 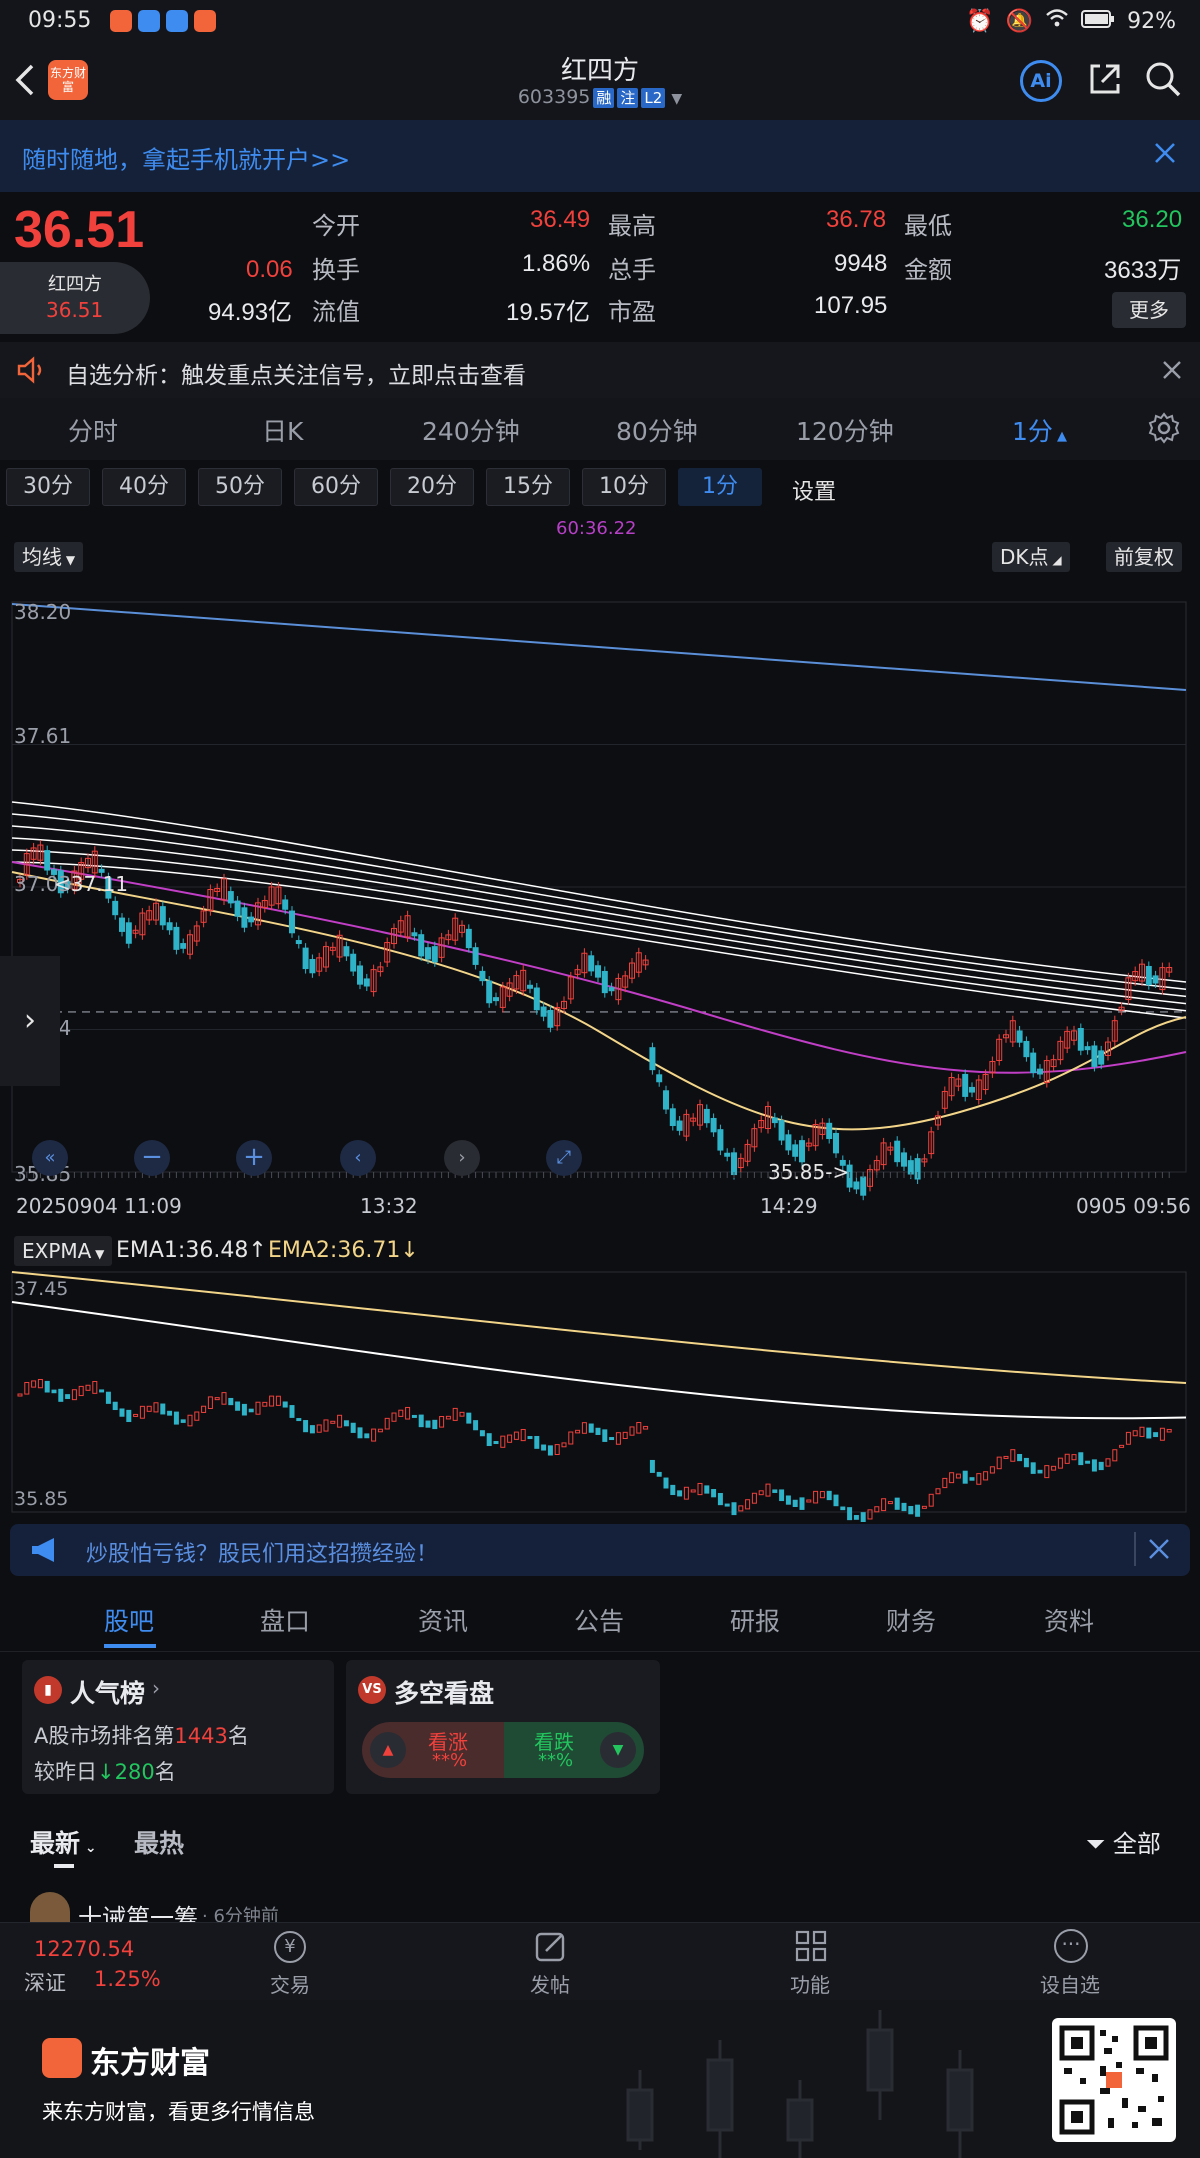 What do you see at coordinates (600, 97) in the screenshot?
I see `stock-code-line: 603395 融注 L2 ▼` at bounding box center [600, 97].